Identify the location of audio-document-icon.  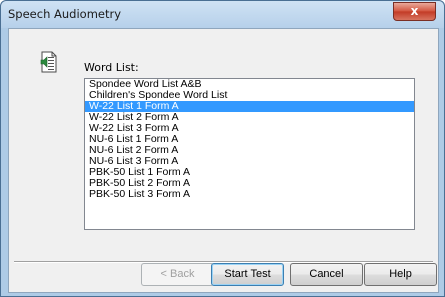
(48, 62).